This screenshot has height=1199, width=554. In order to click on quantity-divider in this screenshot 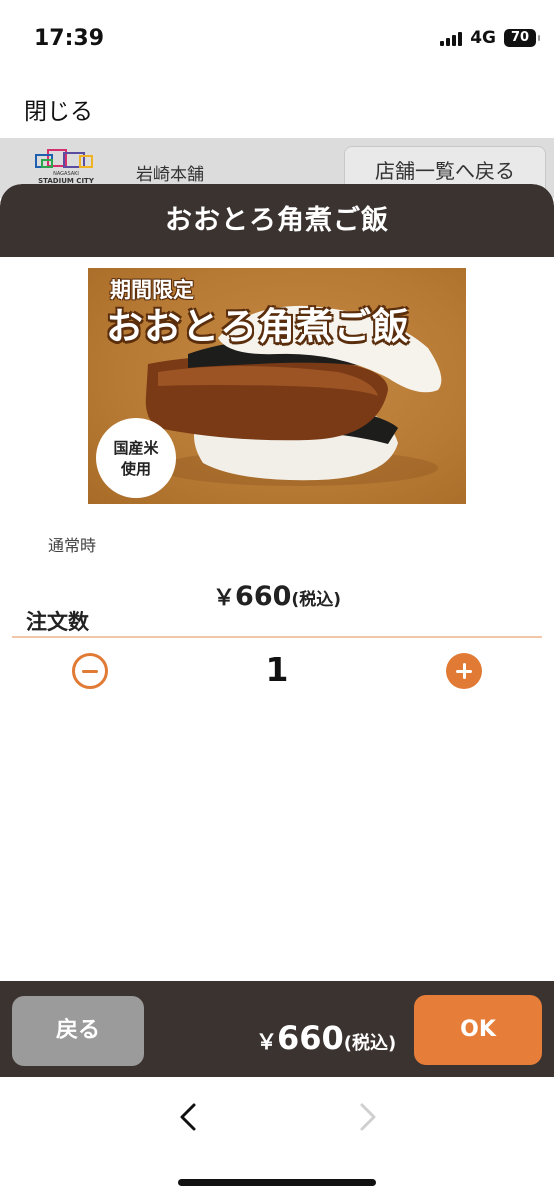, I will do `click(277, 637)`.